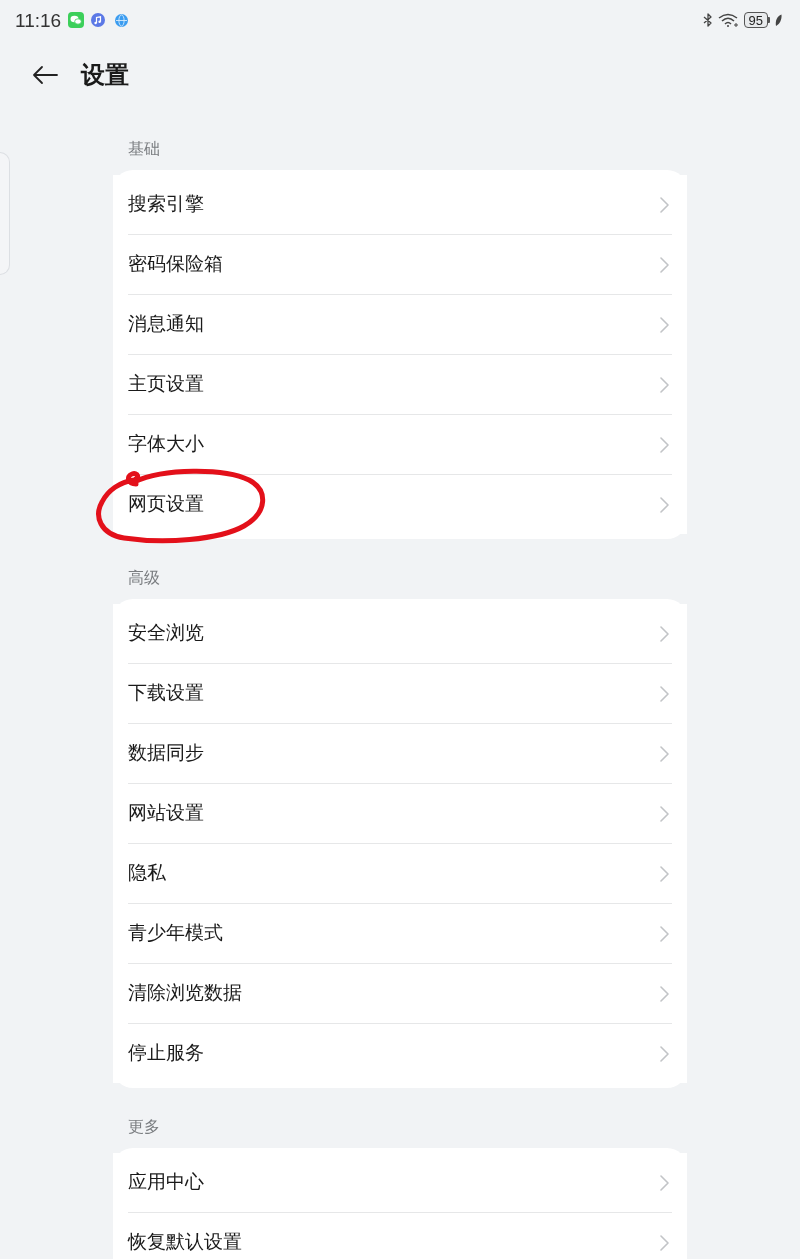 The height and width of the screenshot is (1259, 800). What do you see at coordinates (144, 149) in the screenshot?
I see `section-heading: 基础` at bounding box center [144, 149].